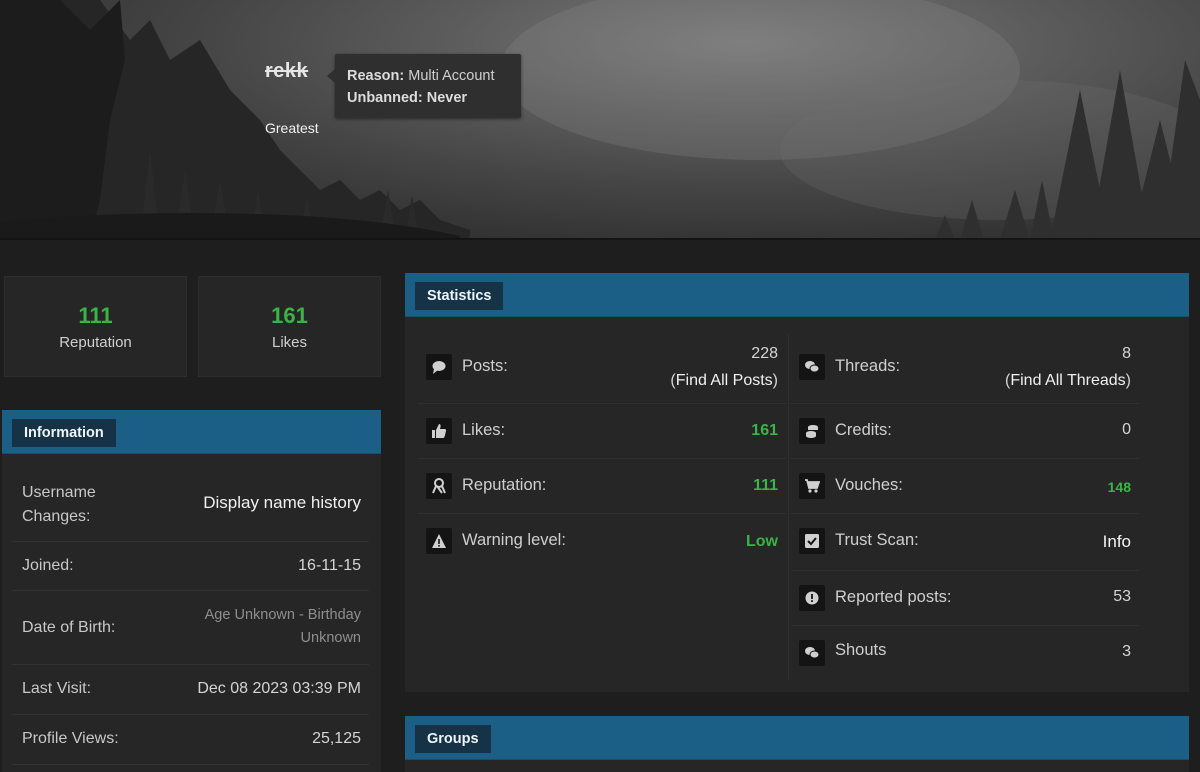  I want to click on information-panel-header: Information, so click(191, 432).